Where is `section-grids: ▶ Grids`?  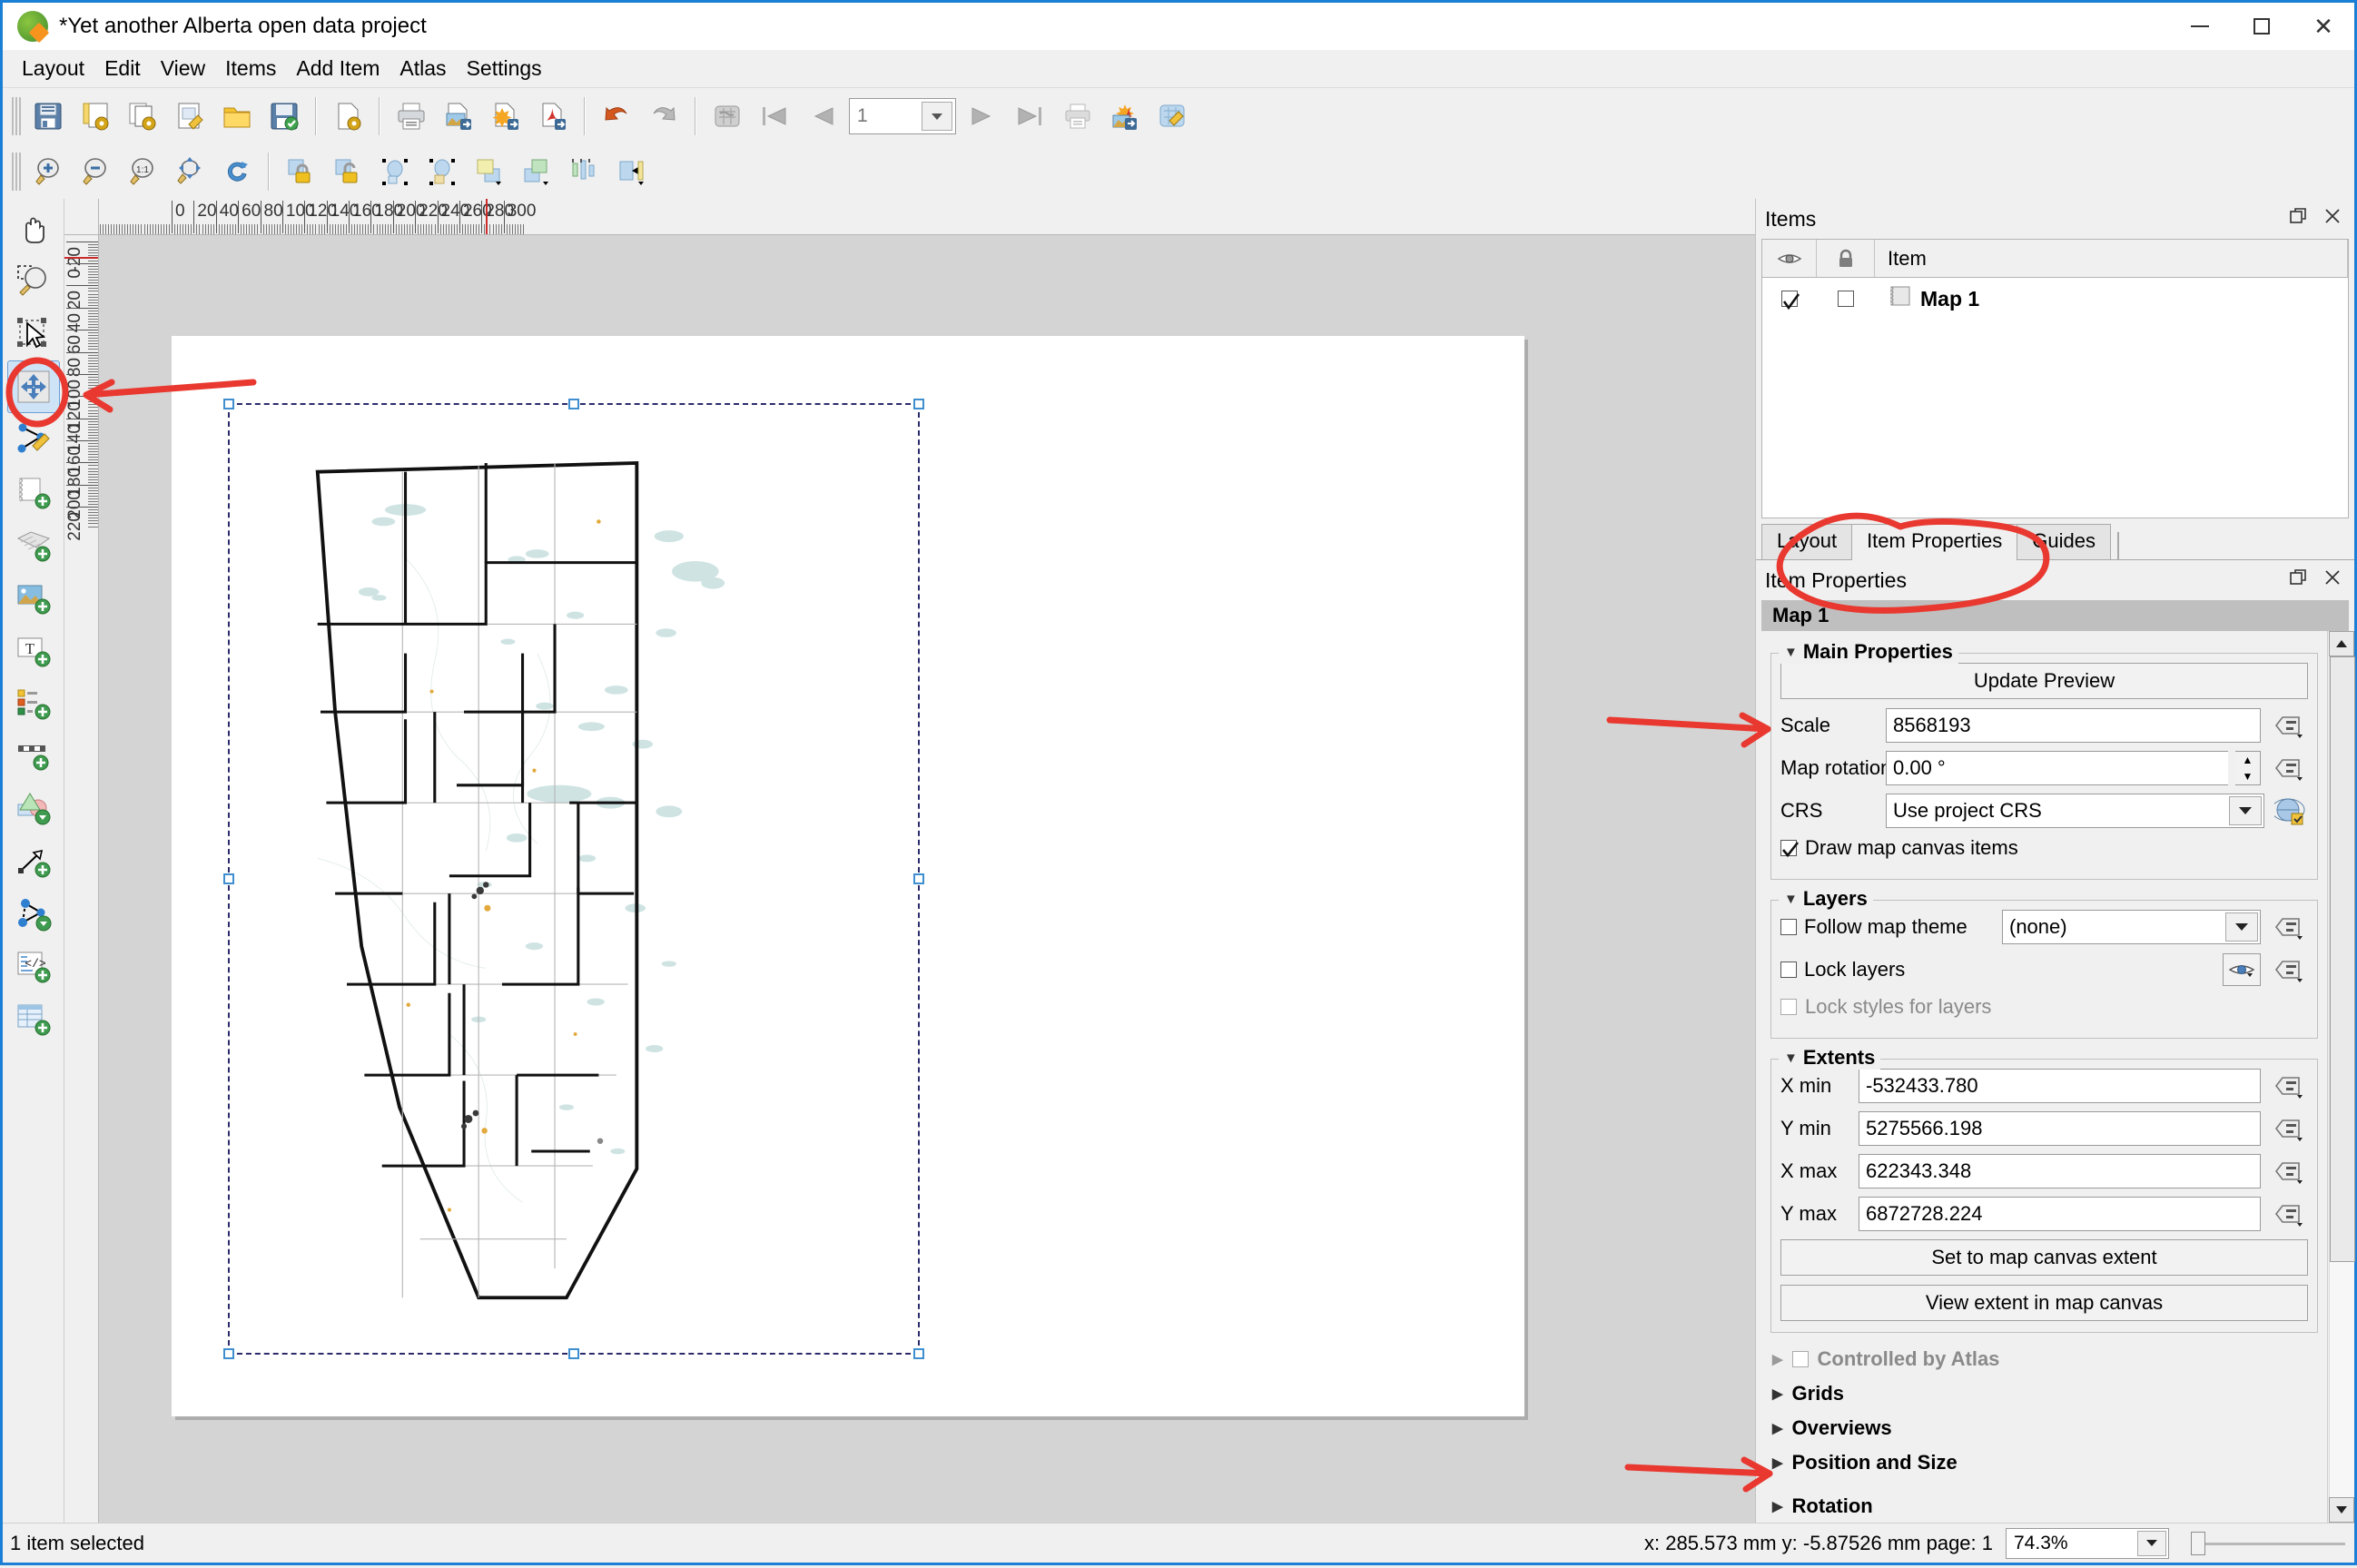 section-grids: ▶ Grids is located at coordinates (2044, 1393).